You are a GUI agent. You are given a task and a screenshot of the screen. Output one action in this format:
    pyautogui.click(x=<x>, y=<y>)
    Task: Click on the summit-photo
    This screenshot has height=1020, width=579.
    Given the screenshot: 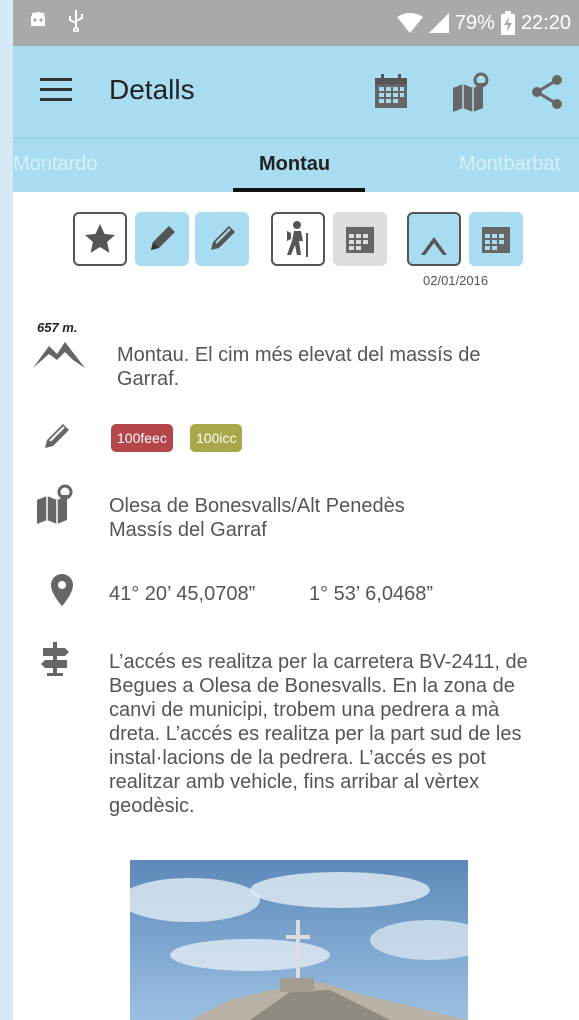 What is the action you would take?
    pyautogui.click(x=299, y=940)
    